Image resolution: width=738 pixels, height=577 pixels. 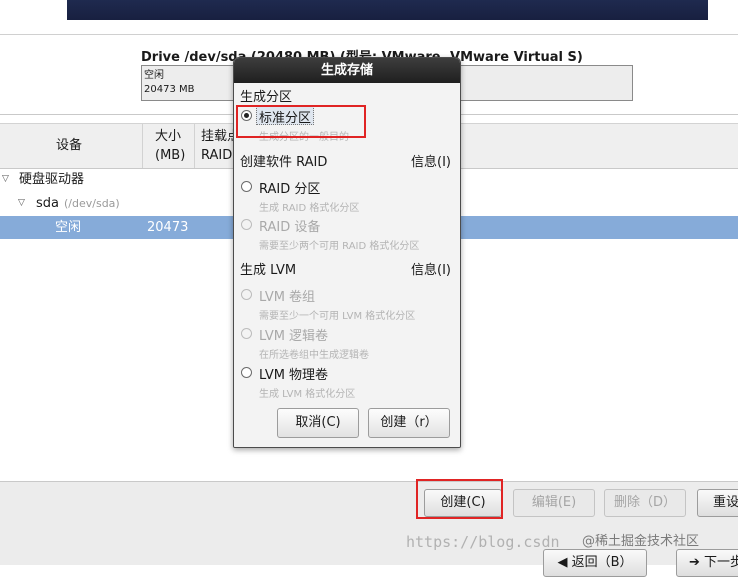 I want to click on radio-lvm-volume-group, so click(x=246, y=294).